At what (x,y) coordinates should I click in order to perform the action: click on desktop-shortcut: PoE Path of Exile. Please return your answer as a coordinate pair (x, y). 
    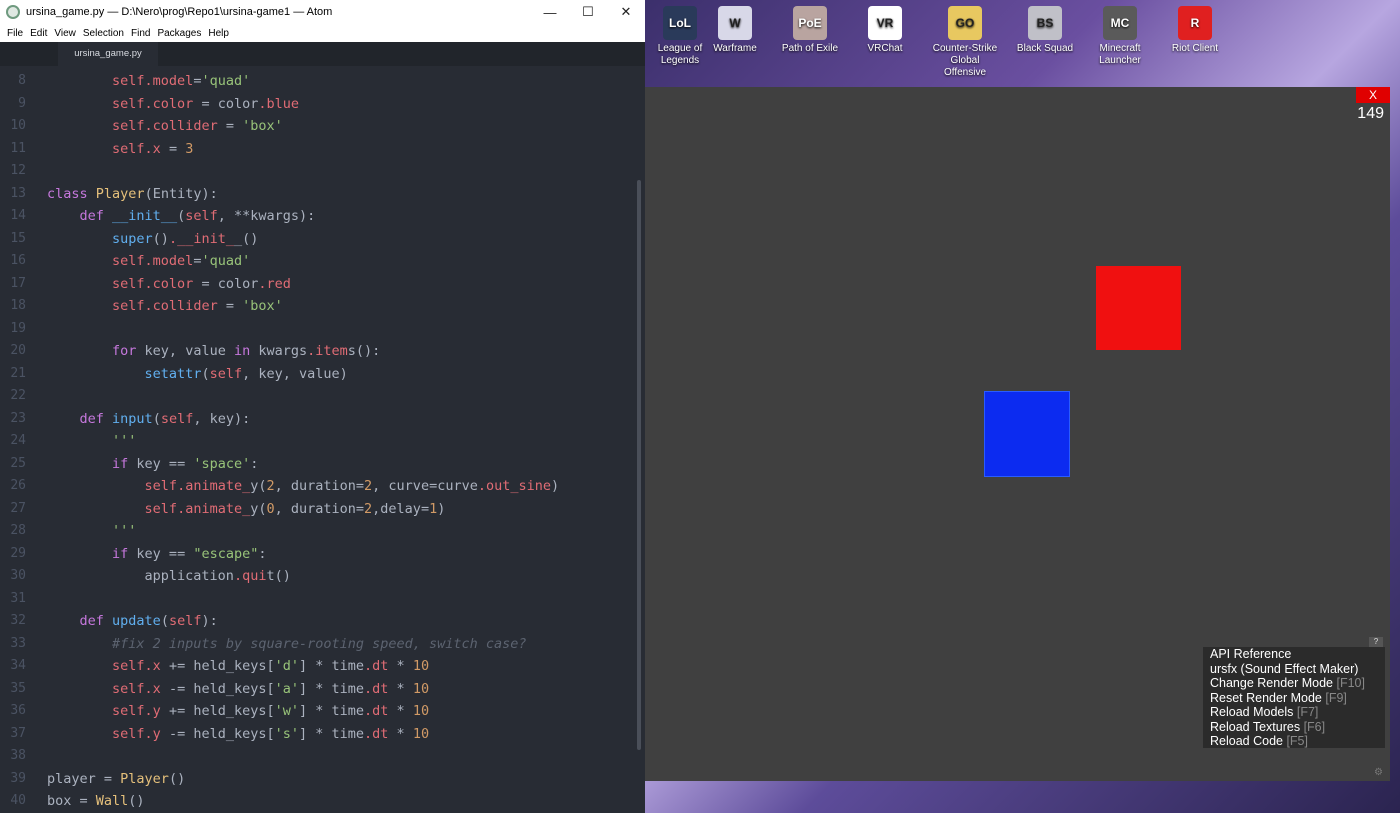
    Looking at the image, I should click on (810, 30).